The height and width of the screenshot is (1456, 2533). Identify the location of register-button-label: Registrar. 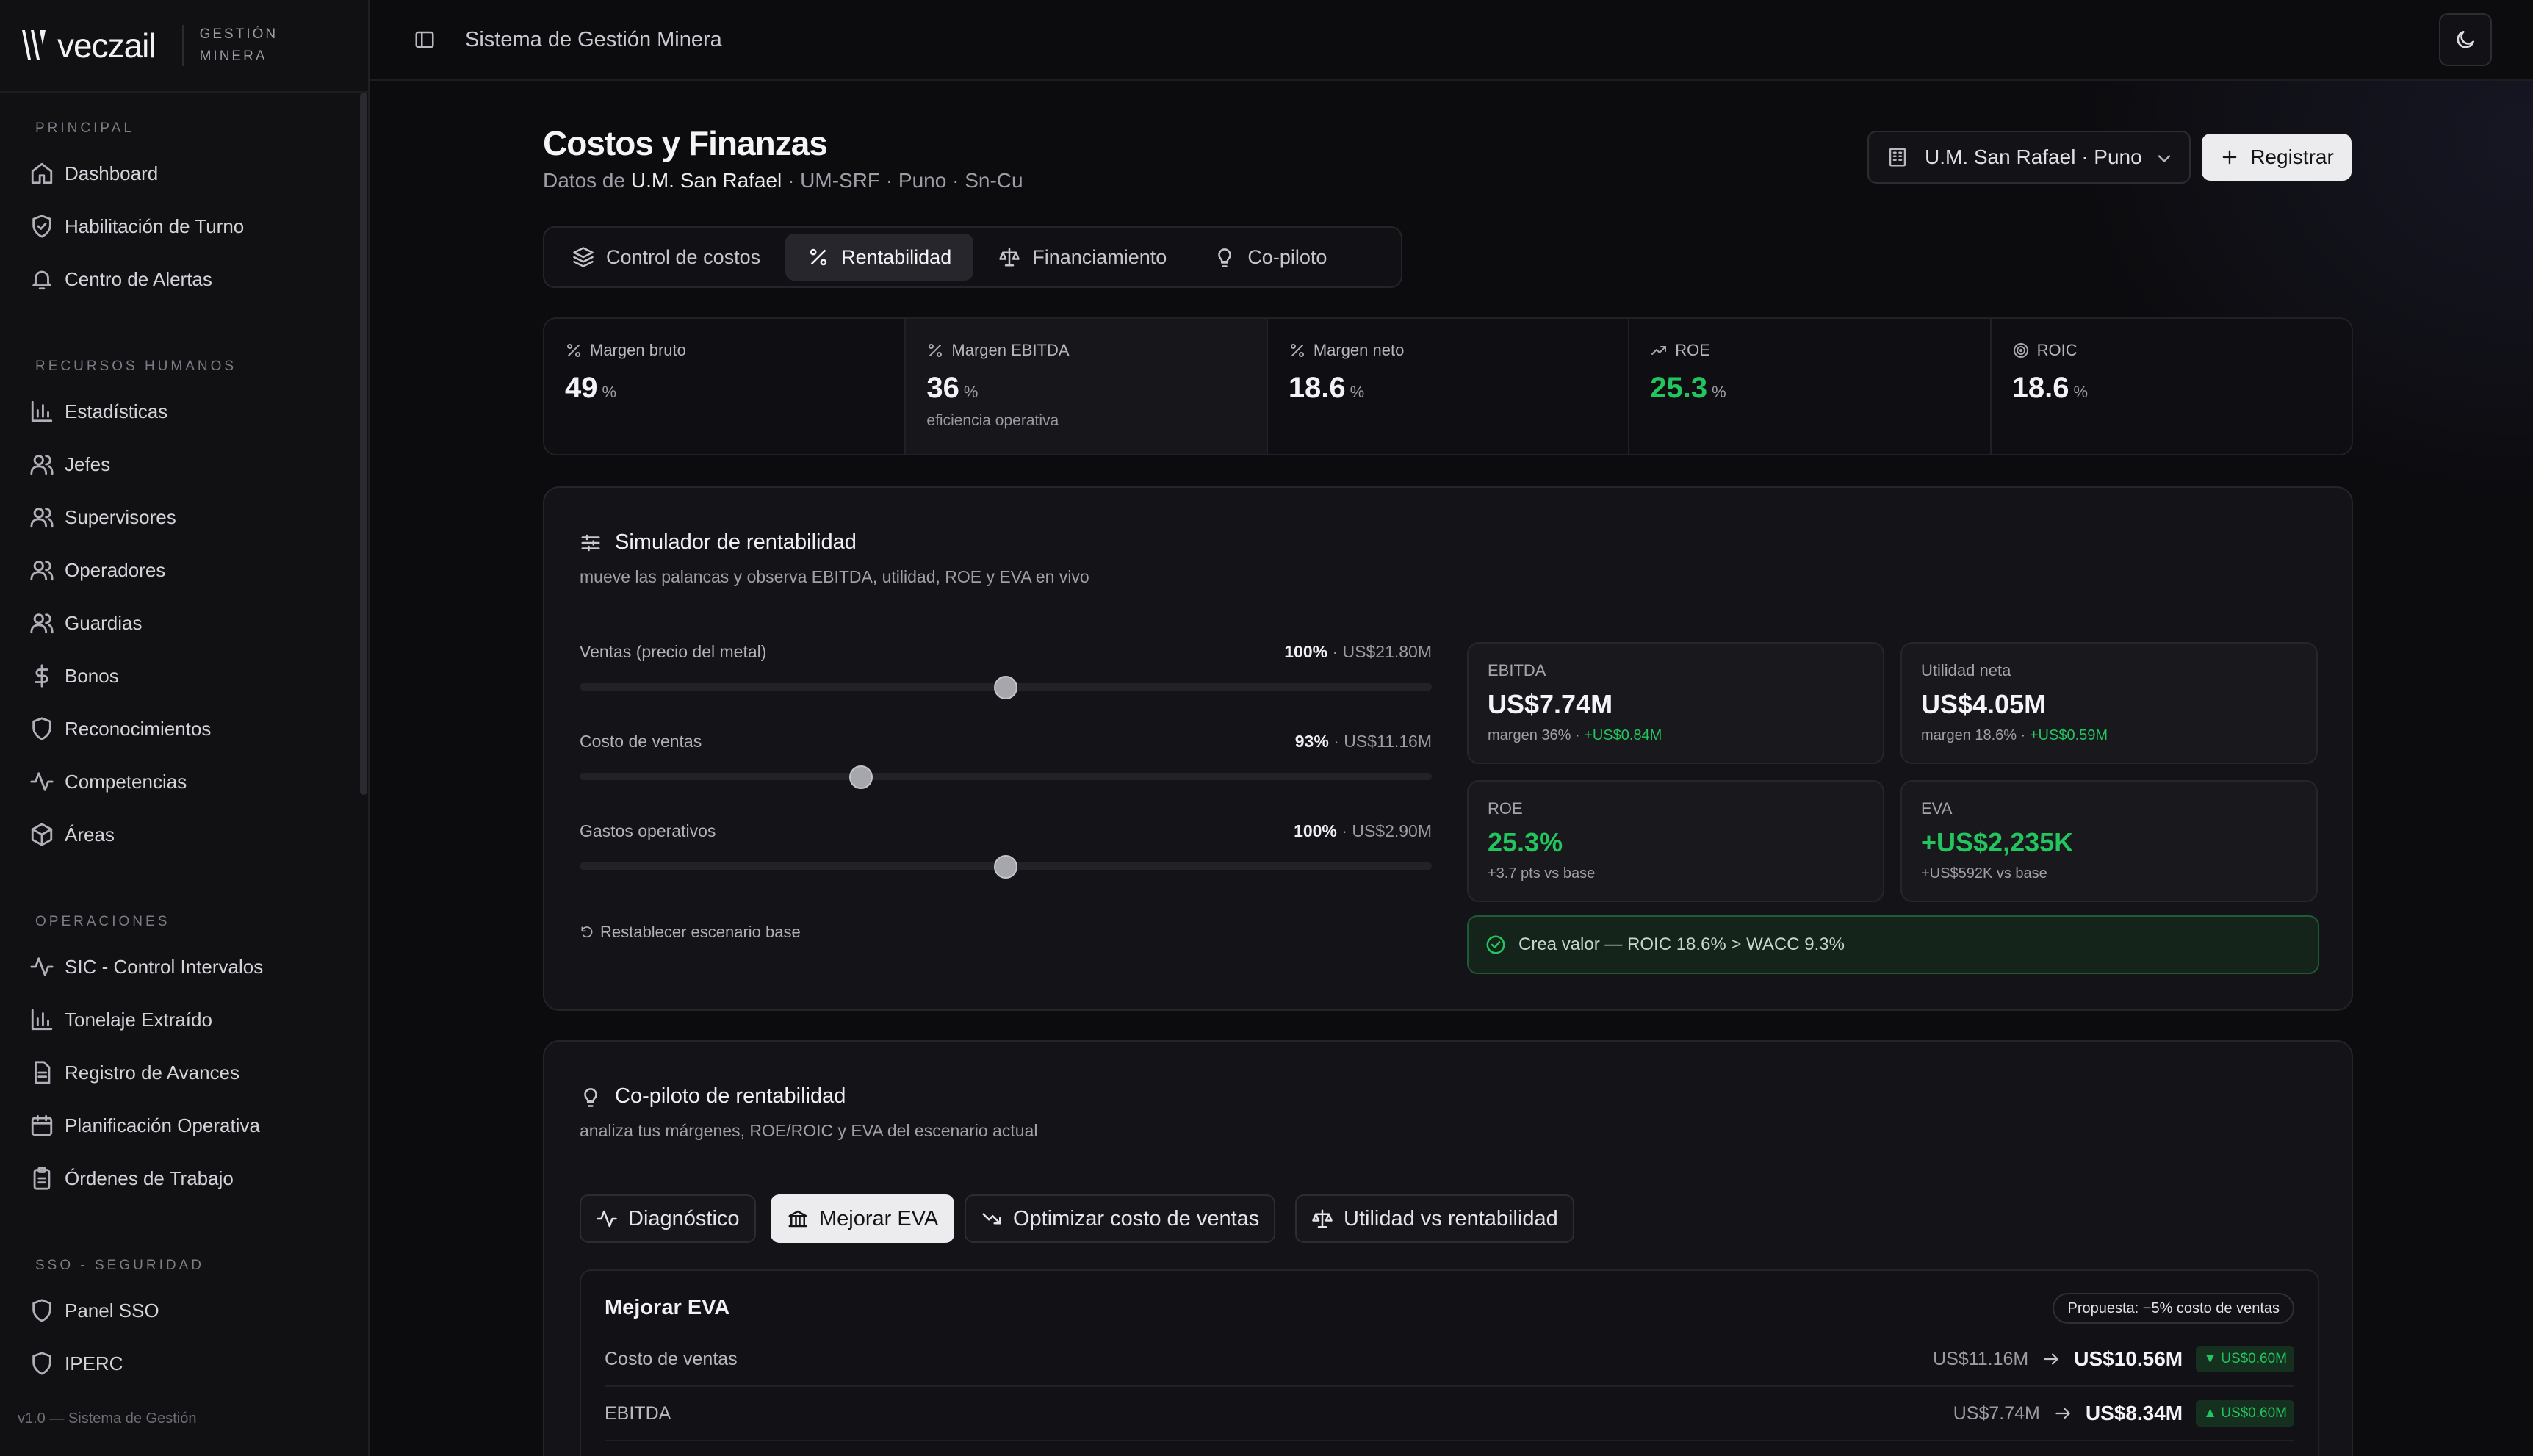
(2292, 156).